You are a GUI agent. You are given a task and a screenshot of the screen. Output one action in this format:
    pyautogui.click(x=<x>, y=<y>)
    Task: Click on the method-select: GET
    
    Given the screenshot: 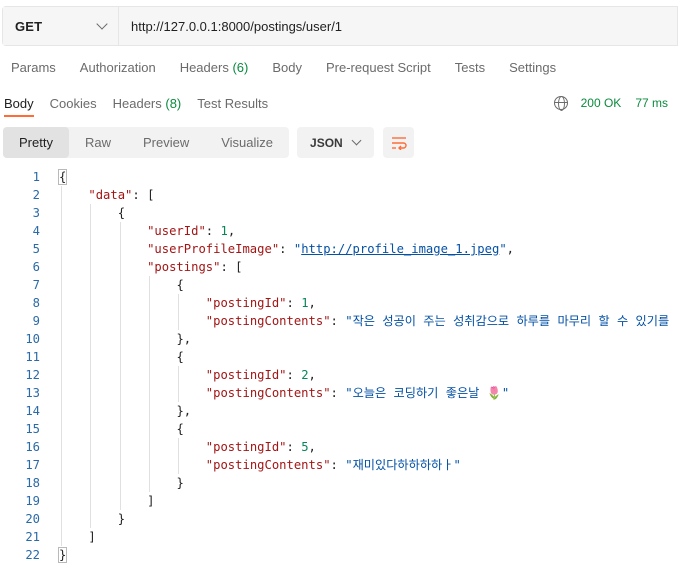 What is the action you would take?
    pyautogui.click(x=61, y=26)
    